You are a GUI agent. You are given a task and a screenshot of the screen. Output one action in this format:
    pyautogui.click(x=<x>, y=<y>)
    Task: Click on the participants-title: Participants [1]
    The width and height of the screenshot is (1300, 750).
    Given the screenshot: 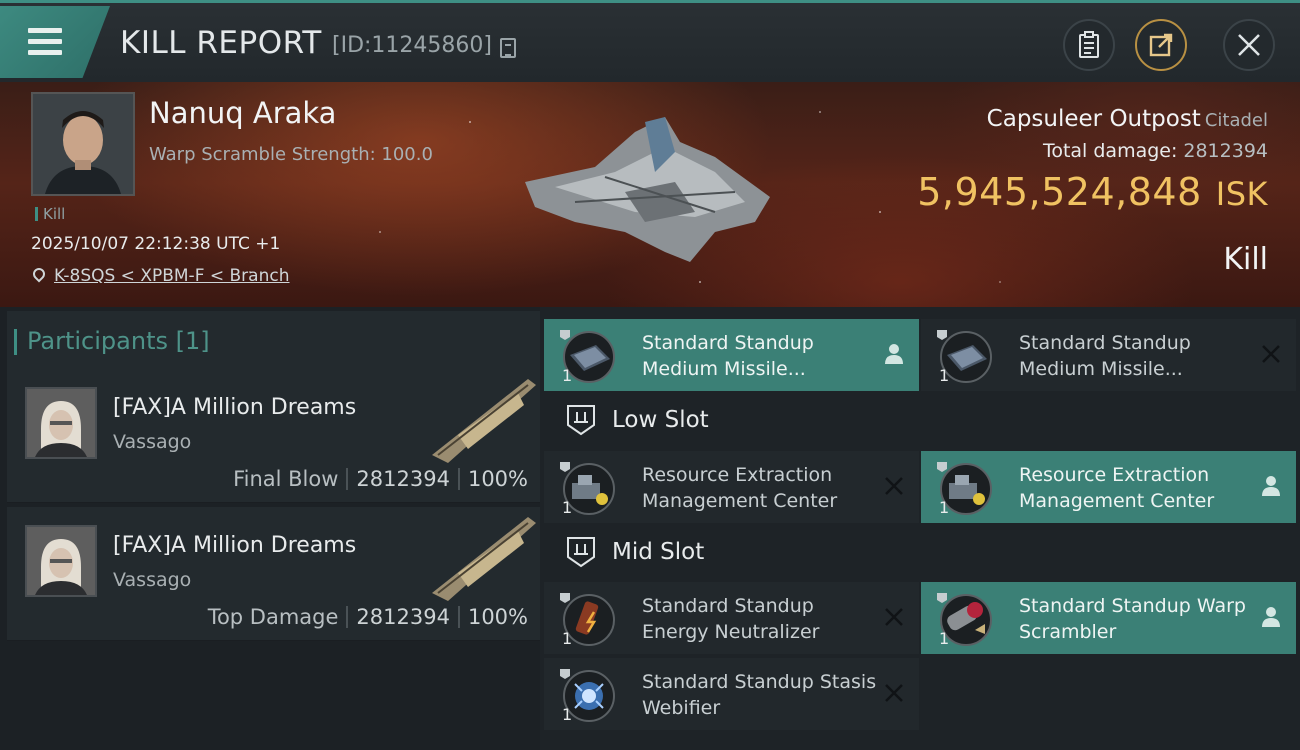 What is the action you would take?
    pyautogui.click(x=112, y=341)
    